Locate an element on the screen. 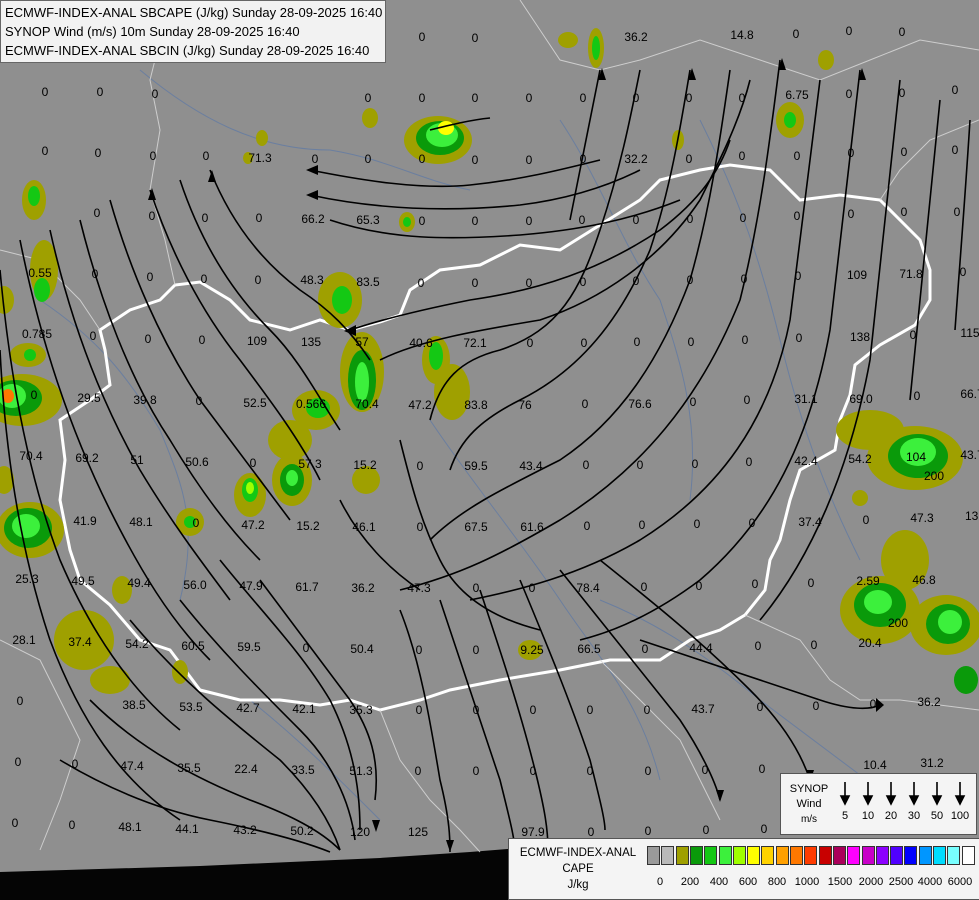 Image resolution: width=979 pixels, height=900 pixels. cape-value-label: 42.1 is located at coordinates (304, 709).